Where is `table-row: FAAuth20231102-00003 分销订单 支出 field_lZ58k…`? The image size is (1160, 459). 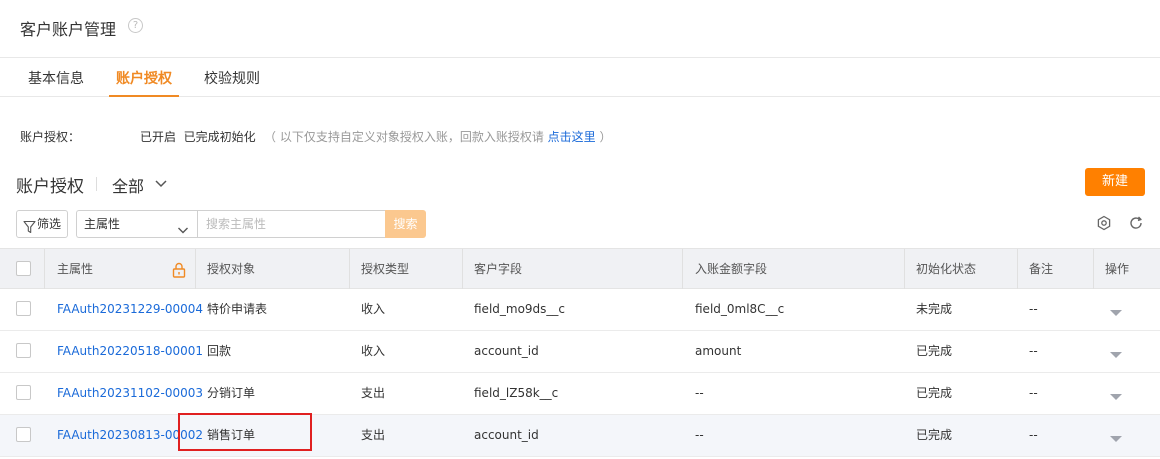 table-row: FAAuth20231102-00003 分销订单 支出 field_lZ58k… is located at coordinates (580, 394).